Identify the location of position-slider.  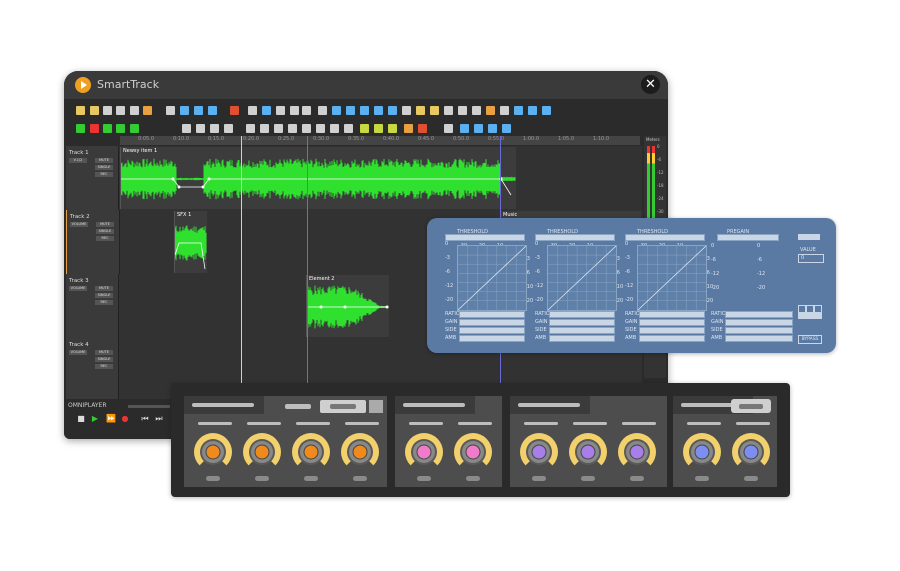
(149, 406).